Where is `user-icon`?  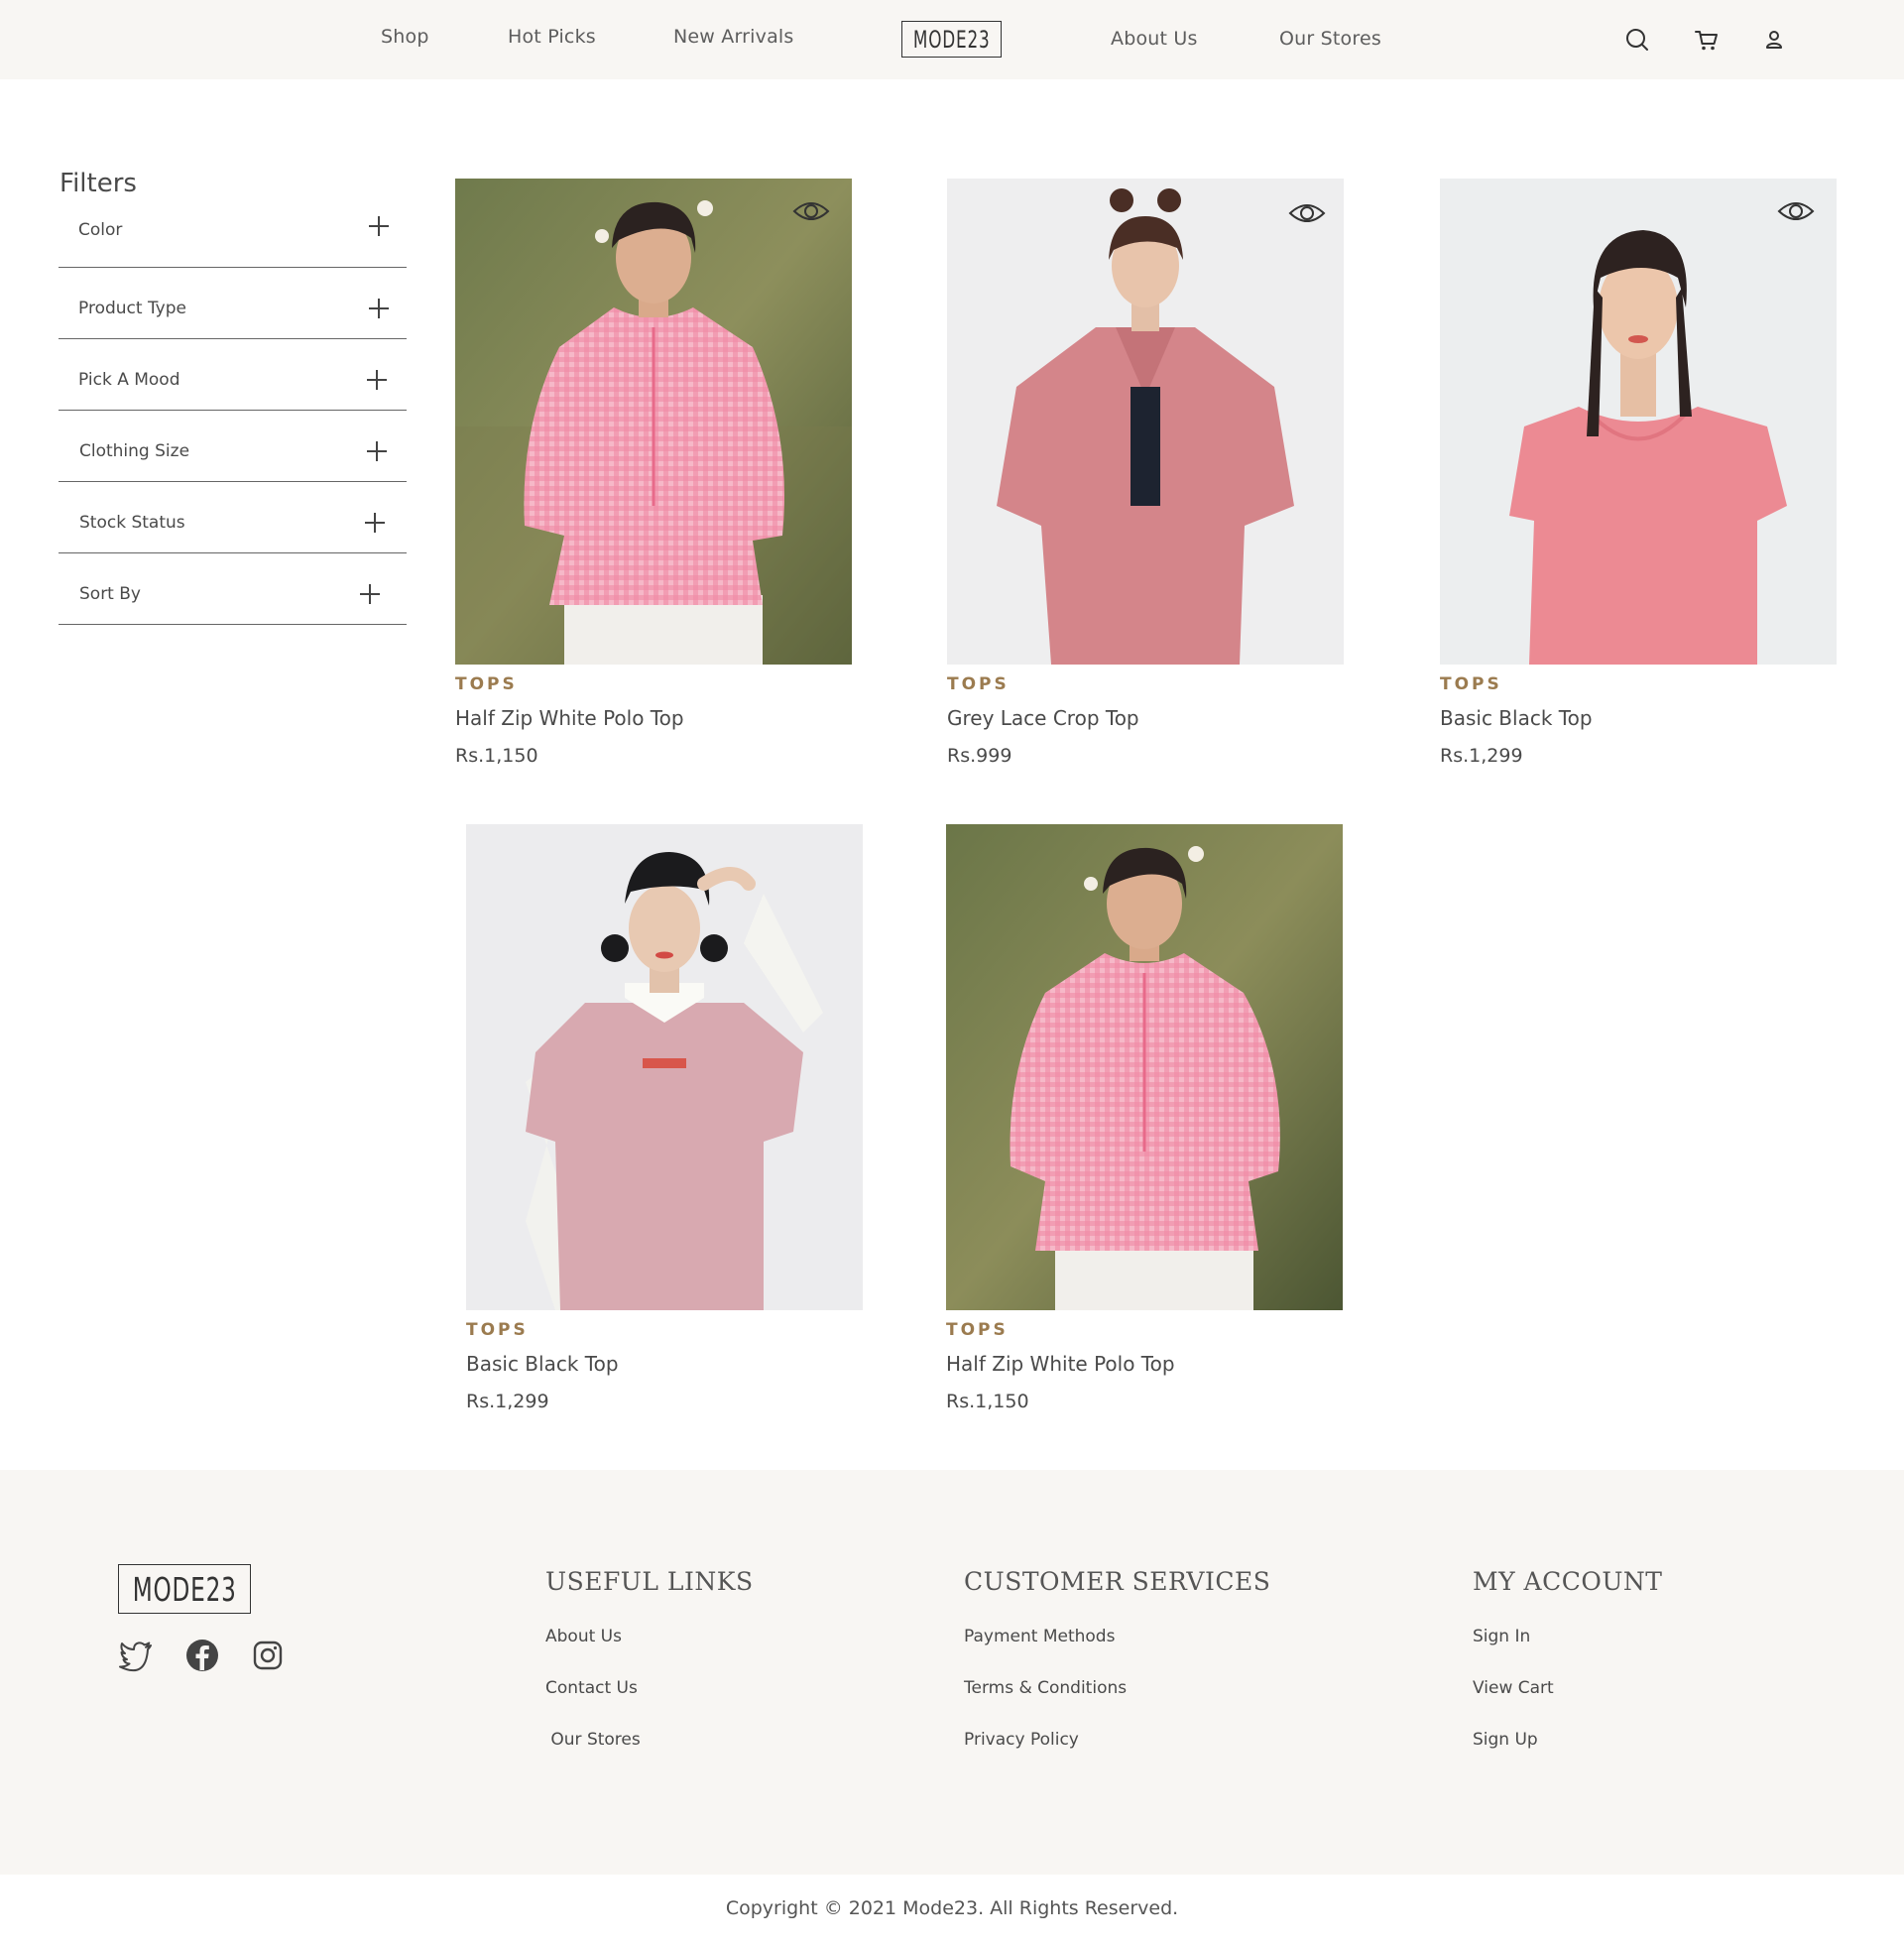 user-icon is located at coordinates (1774, 40).